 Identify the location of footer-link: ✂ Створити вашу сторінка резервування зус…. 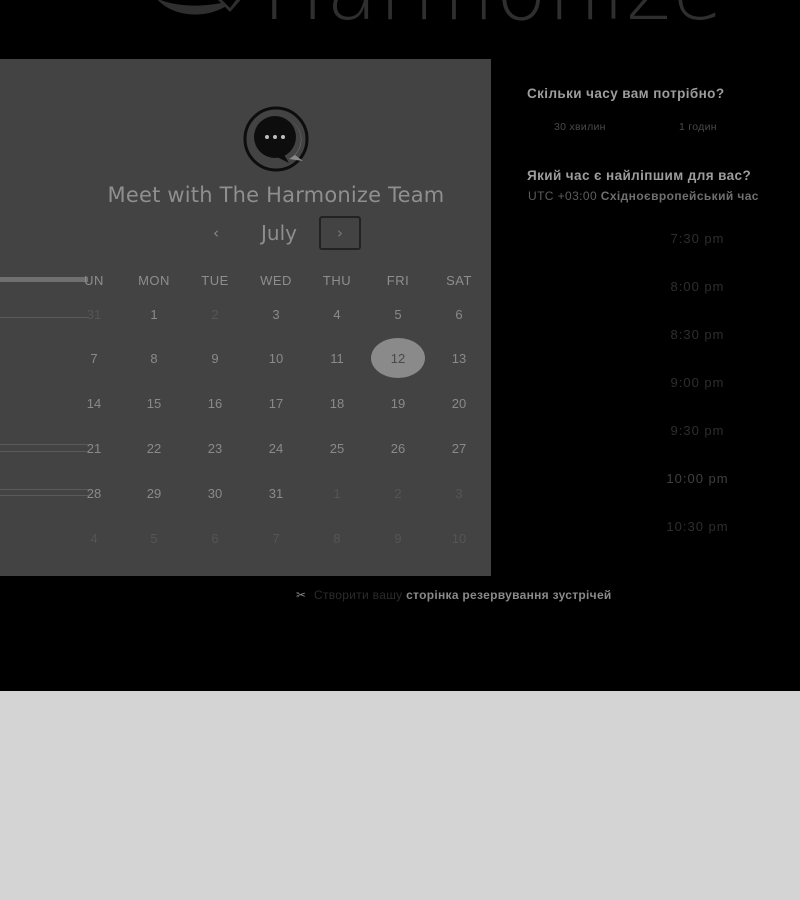
(454, 595).